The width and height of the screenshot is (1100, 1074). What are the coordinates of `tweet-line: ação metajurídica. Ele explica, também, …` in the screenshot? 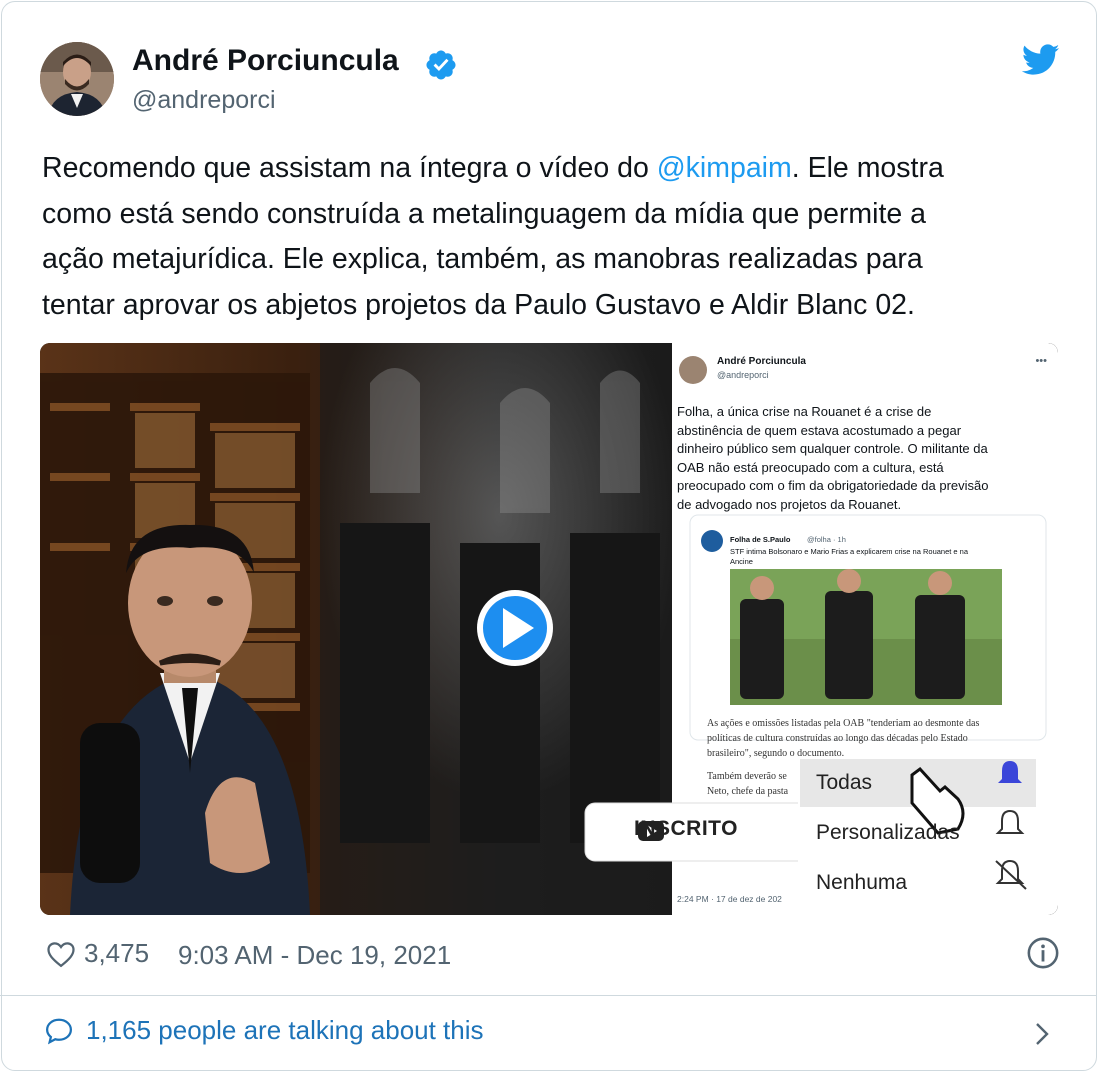 It's located at (482, 259).